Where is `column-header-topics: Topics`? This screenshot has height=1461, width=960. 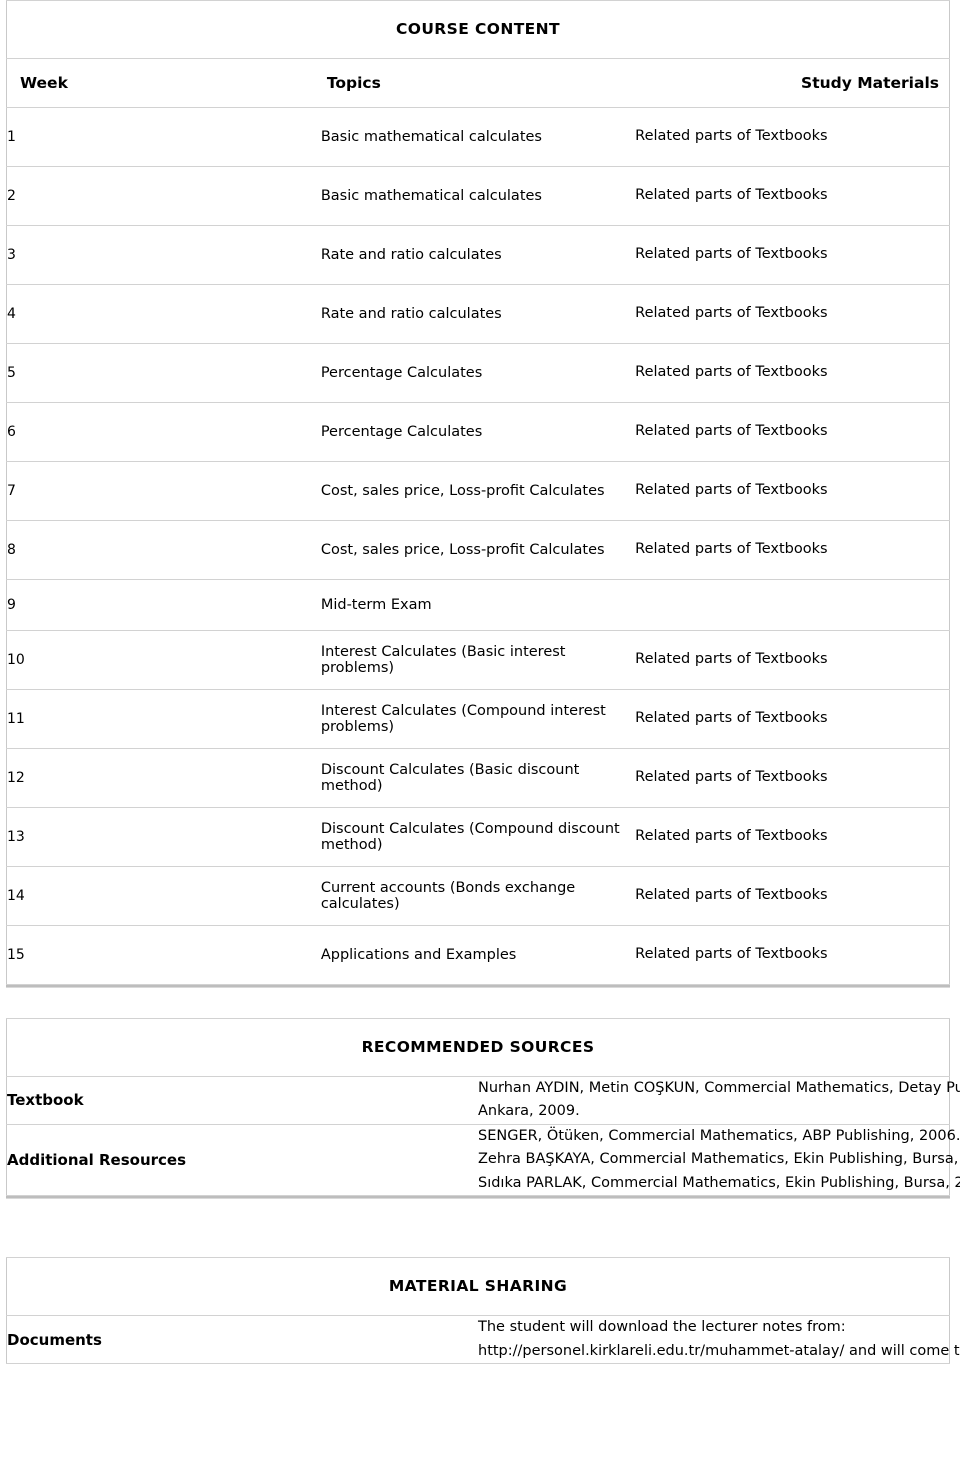 column-header-topics: Topics is located at coordinates (478, 83).